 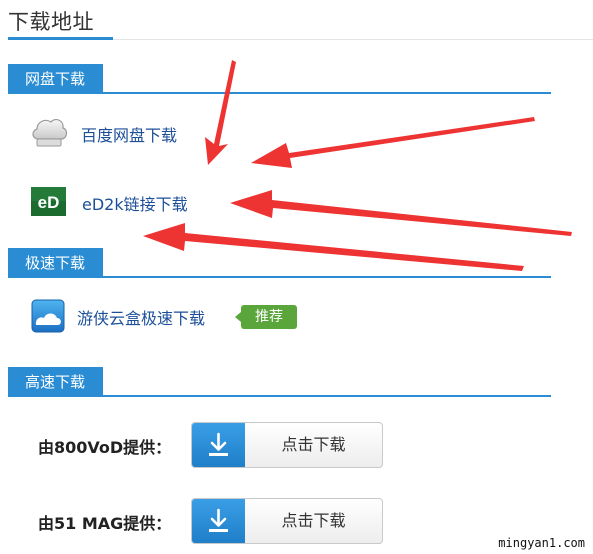 What do you see at coordinates (279, 93) in the screenshot?
I see `section-rule-netdisk` at bounding box center [279, 93].